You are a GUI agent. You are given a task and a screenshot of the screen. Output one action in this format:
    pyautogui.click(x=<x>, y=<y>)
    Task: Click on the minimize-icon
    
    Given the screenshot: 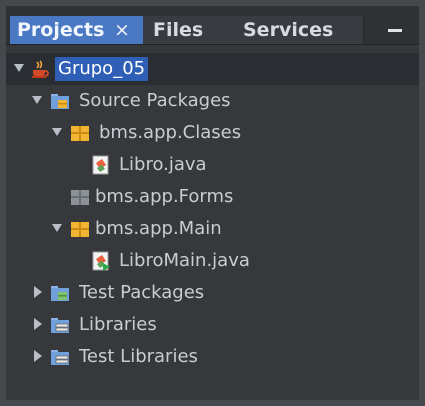 What is the action you would take?
    pyautogui.click(x=395, y=30)
    